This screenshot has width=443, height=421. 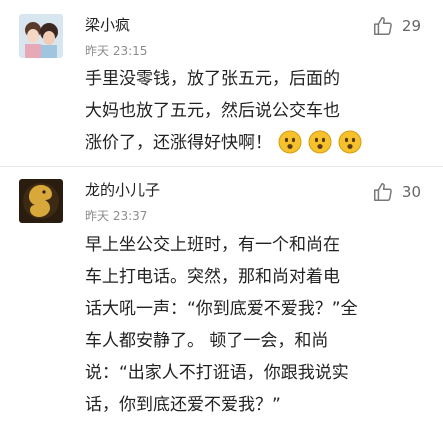 I want to click on comment-text-line: 话大吼一声：“你到底爱不爱我？”全, so click(x=221, y=309).